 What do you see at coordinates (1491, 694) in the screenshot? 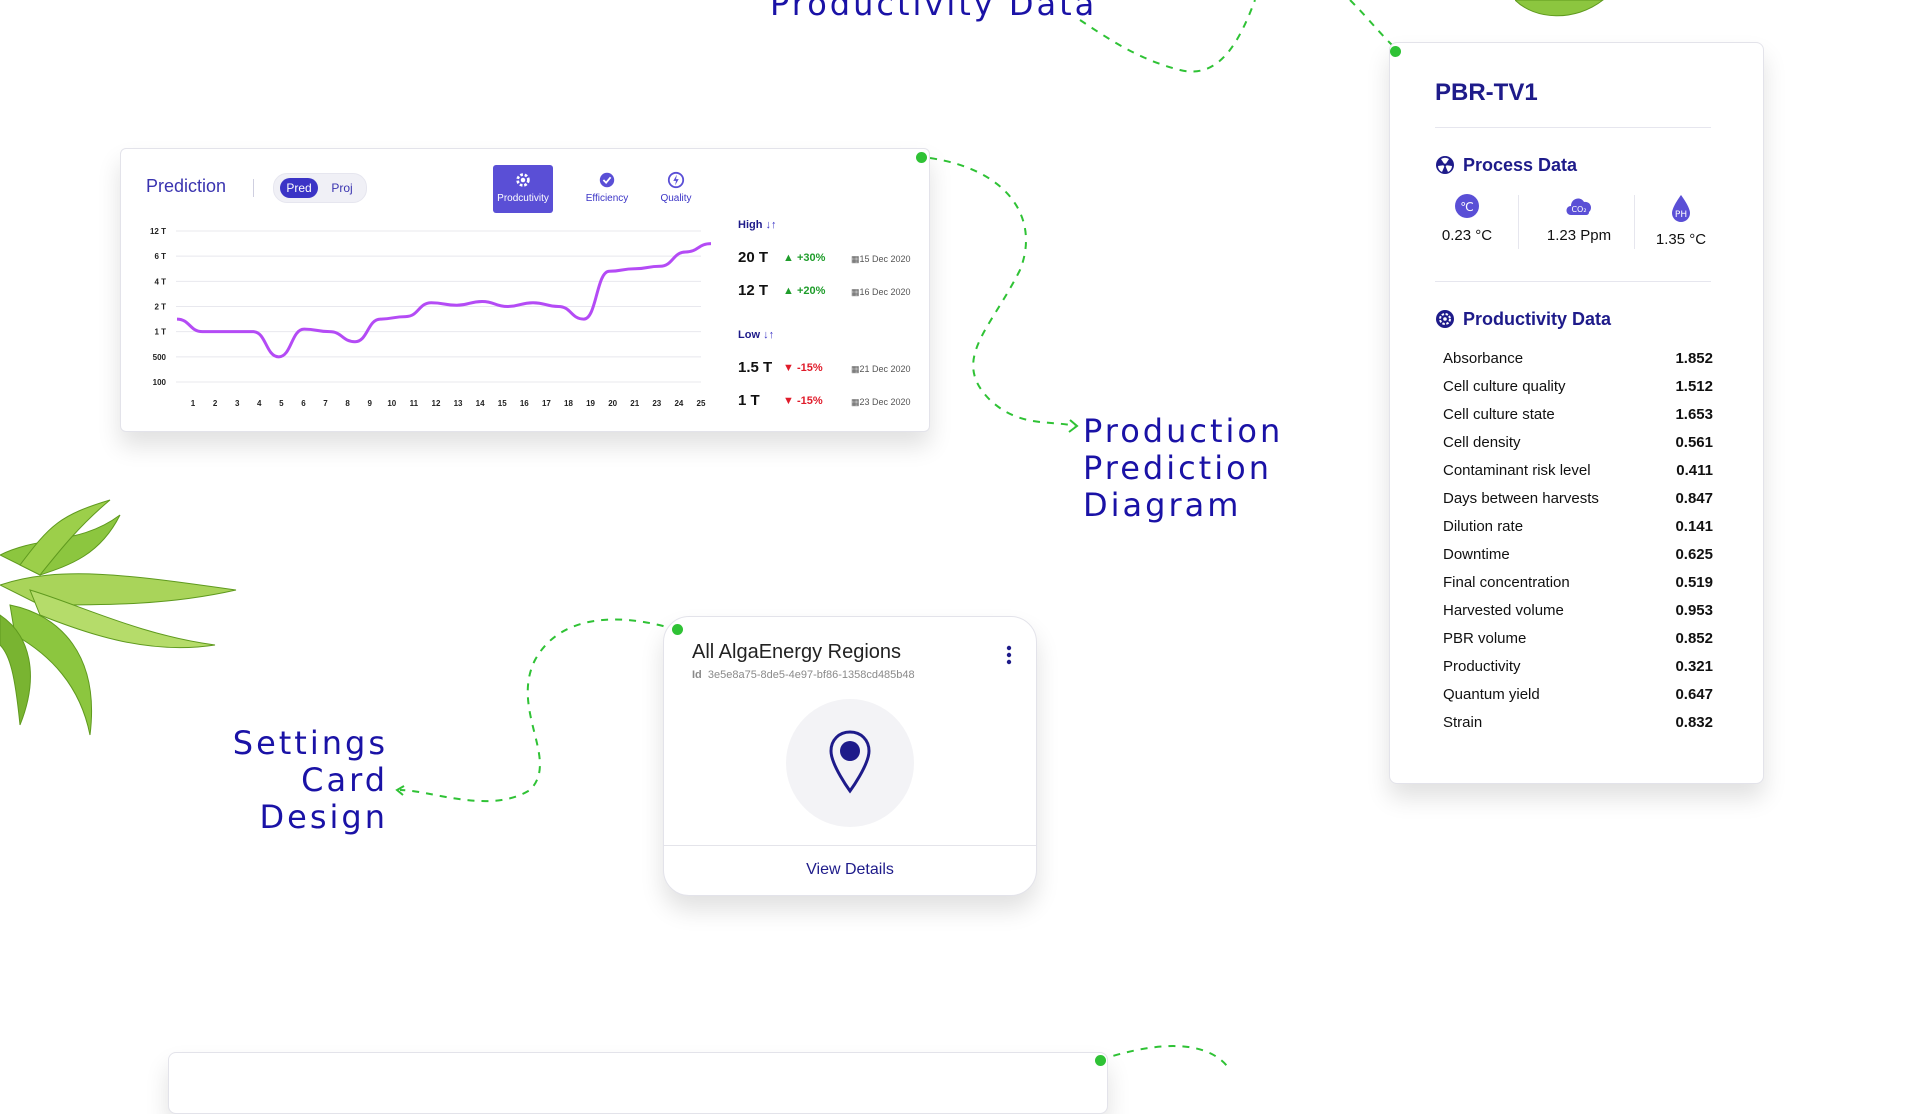
I see `metric-label: Quantum yield` at bounding box center [1491, 694].